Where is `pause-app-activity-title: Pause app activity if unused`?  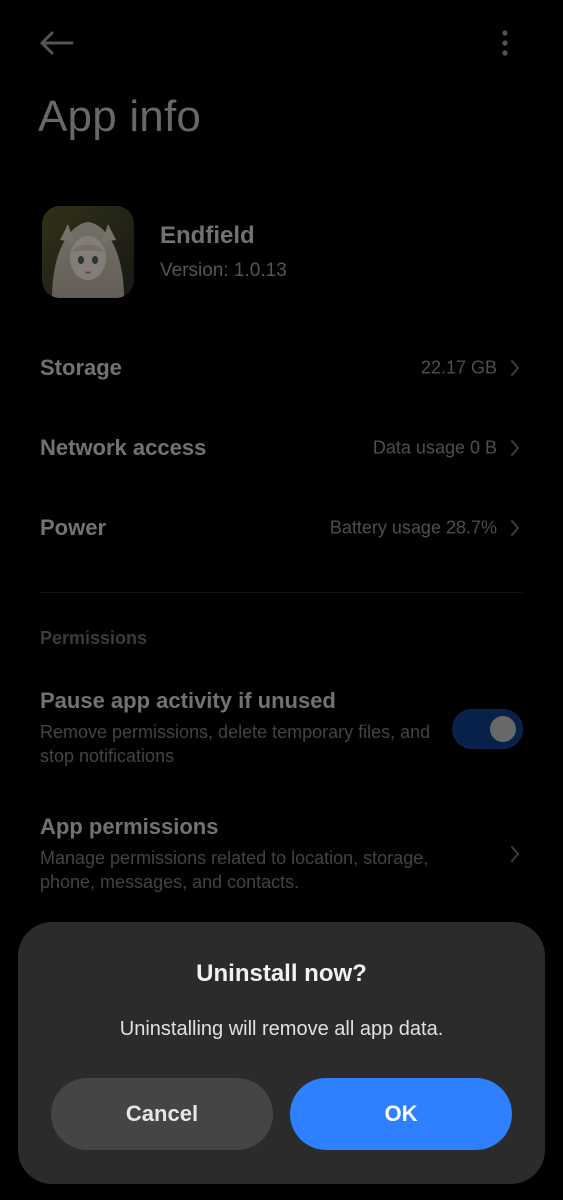
pause-app-activity-title: Pause app activity if unused is located at coordinates (188, 700).